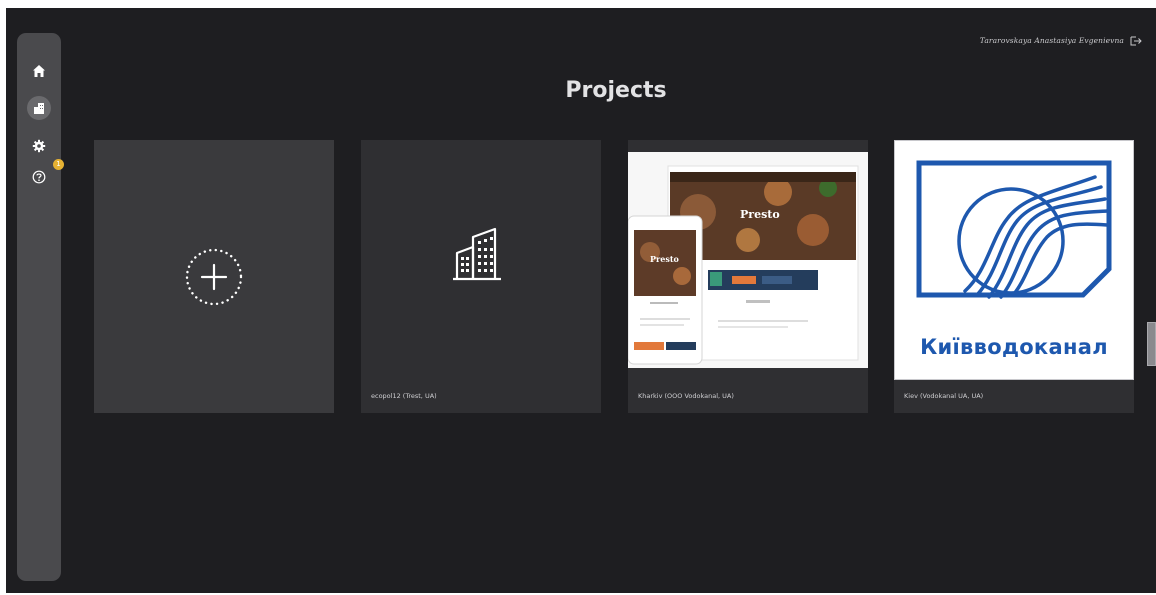  I want to click on sidebar-item-settings, so click(39, 146).